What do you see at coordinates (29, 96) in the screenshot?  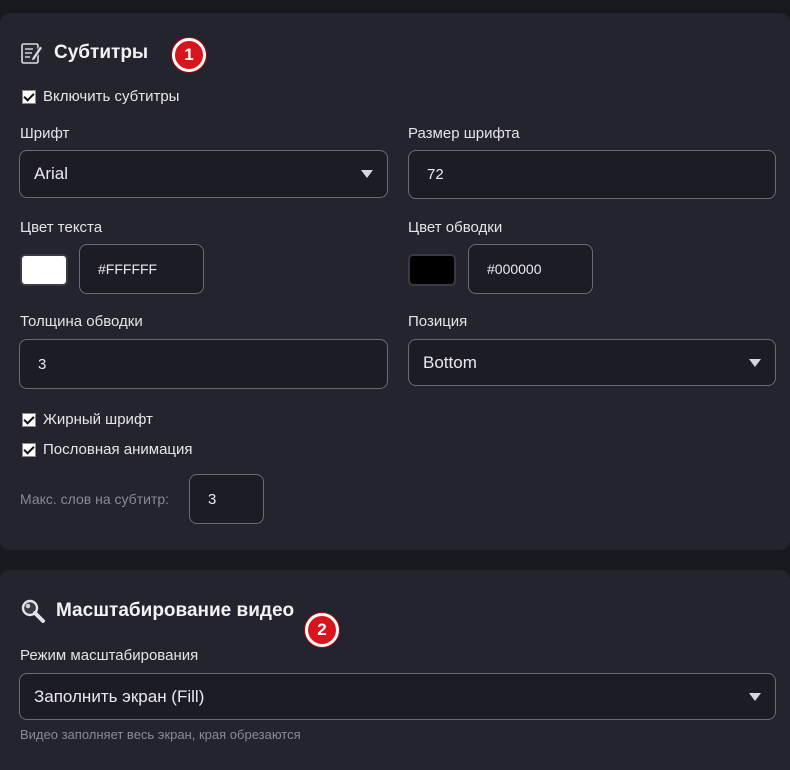 I see `enable-subtitles-checkbox` at bounding box center [29, 96].